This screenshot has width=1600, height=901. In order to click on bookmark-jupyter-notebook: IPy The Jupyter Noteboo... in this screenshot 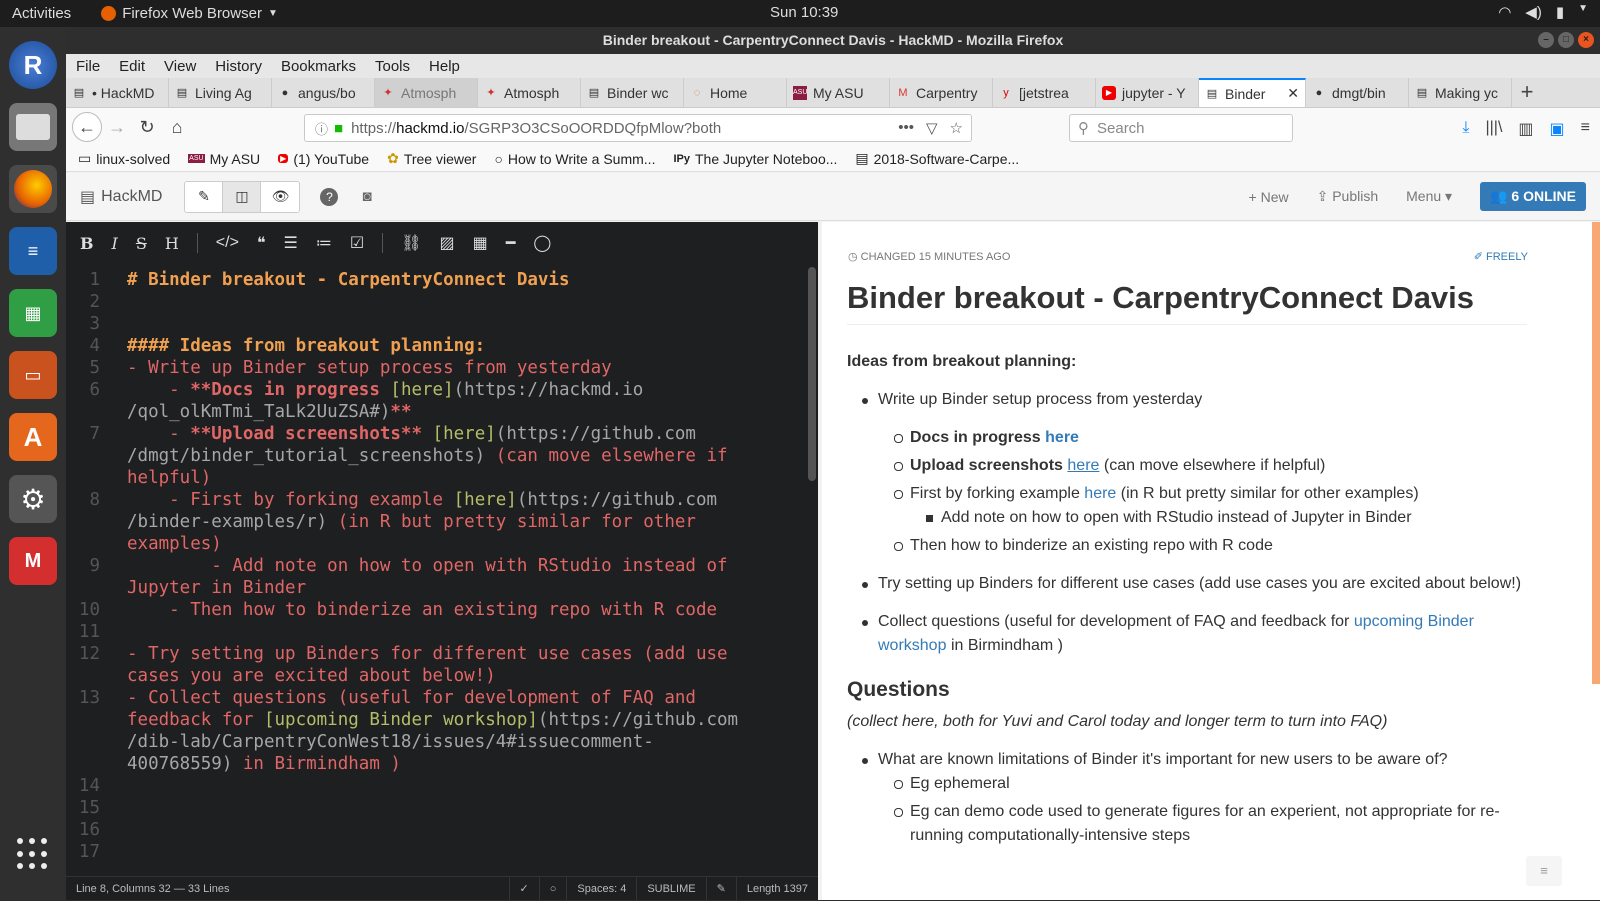, I will do `click(755, 159)`.